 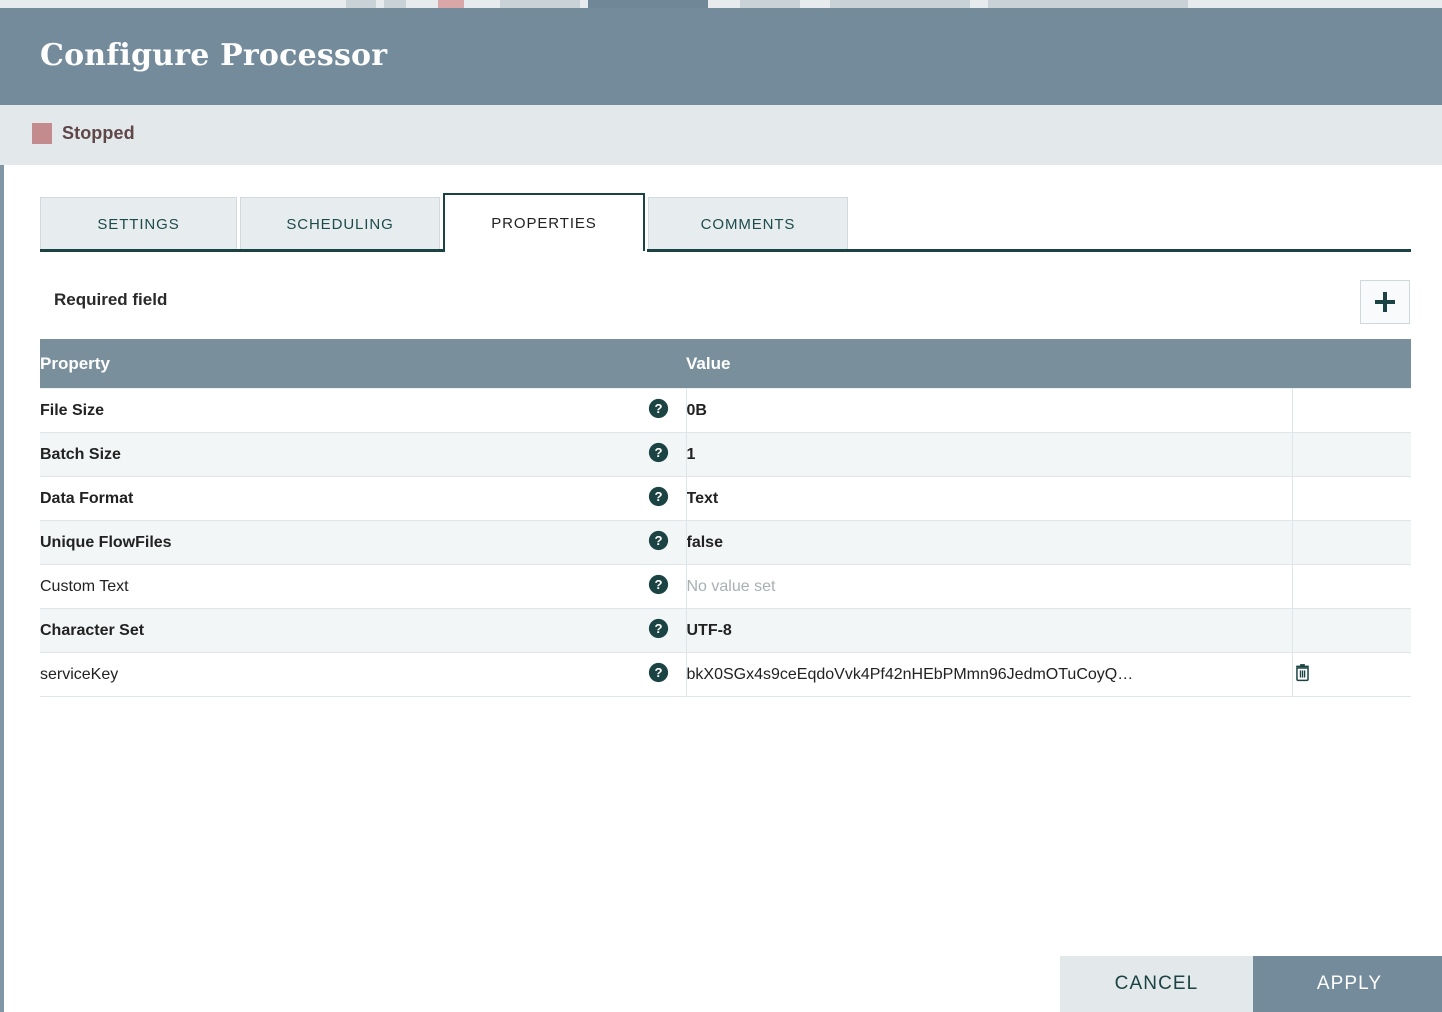 I want to click on trash-icon, so click(x=1302, y=674).